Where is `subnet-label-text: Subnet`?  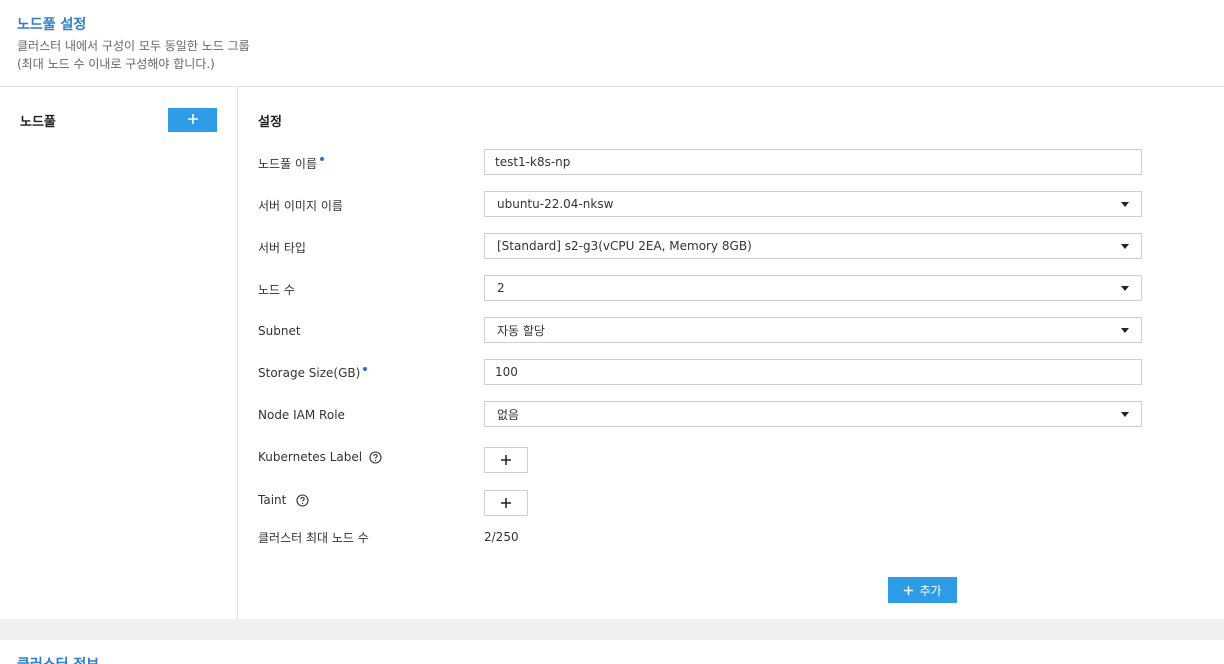 subnet-label-text: Subnet is located at coordinates (279, 331).